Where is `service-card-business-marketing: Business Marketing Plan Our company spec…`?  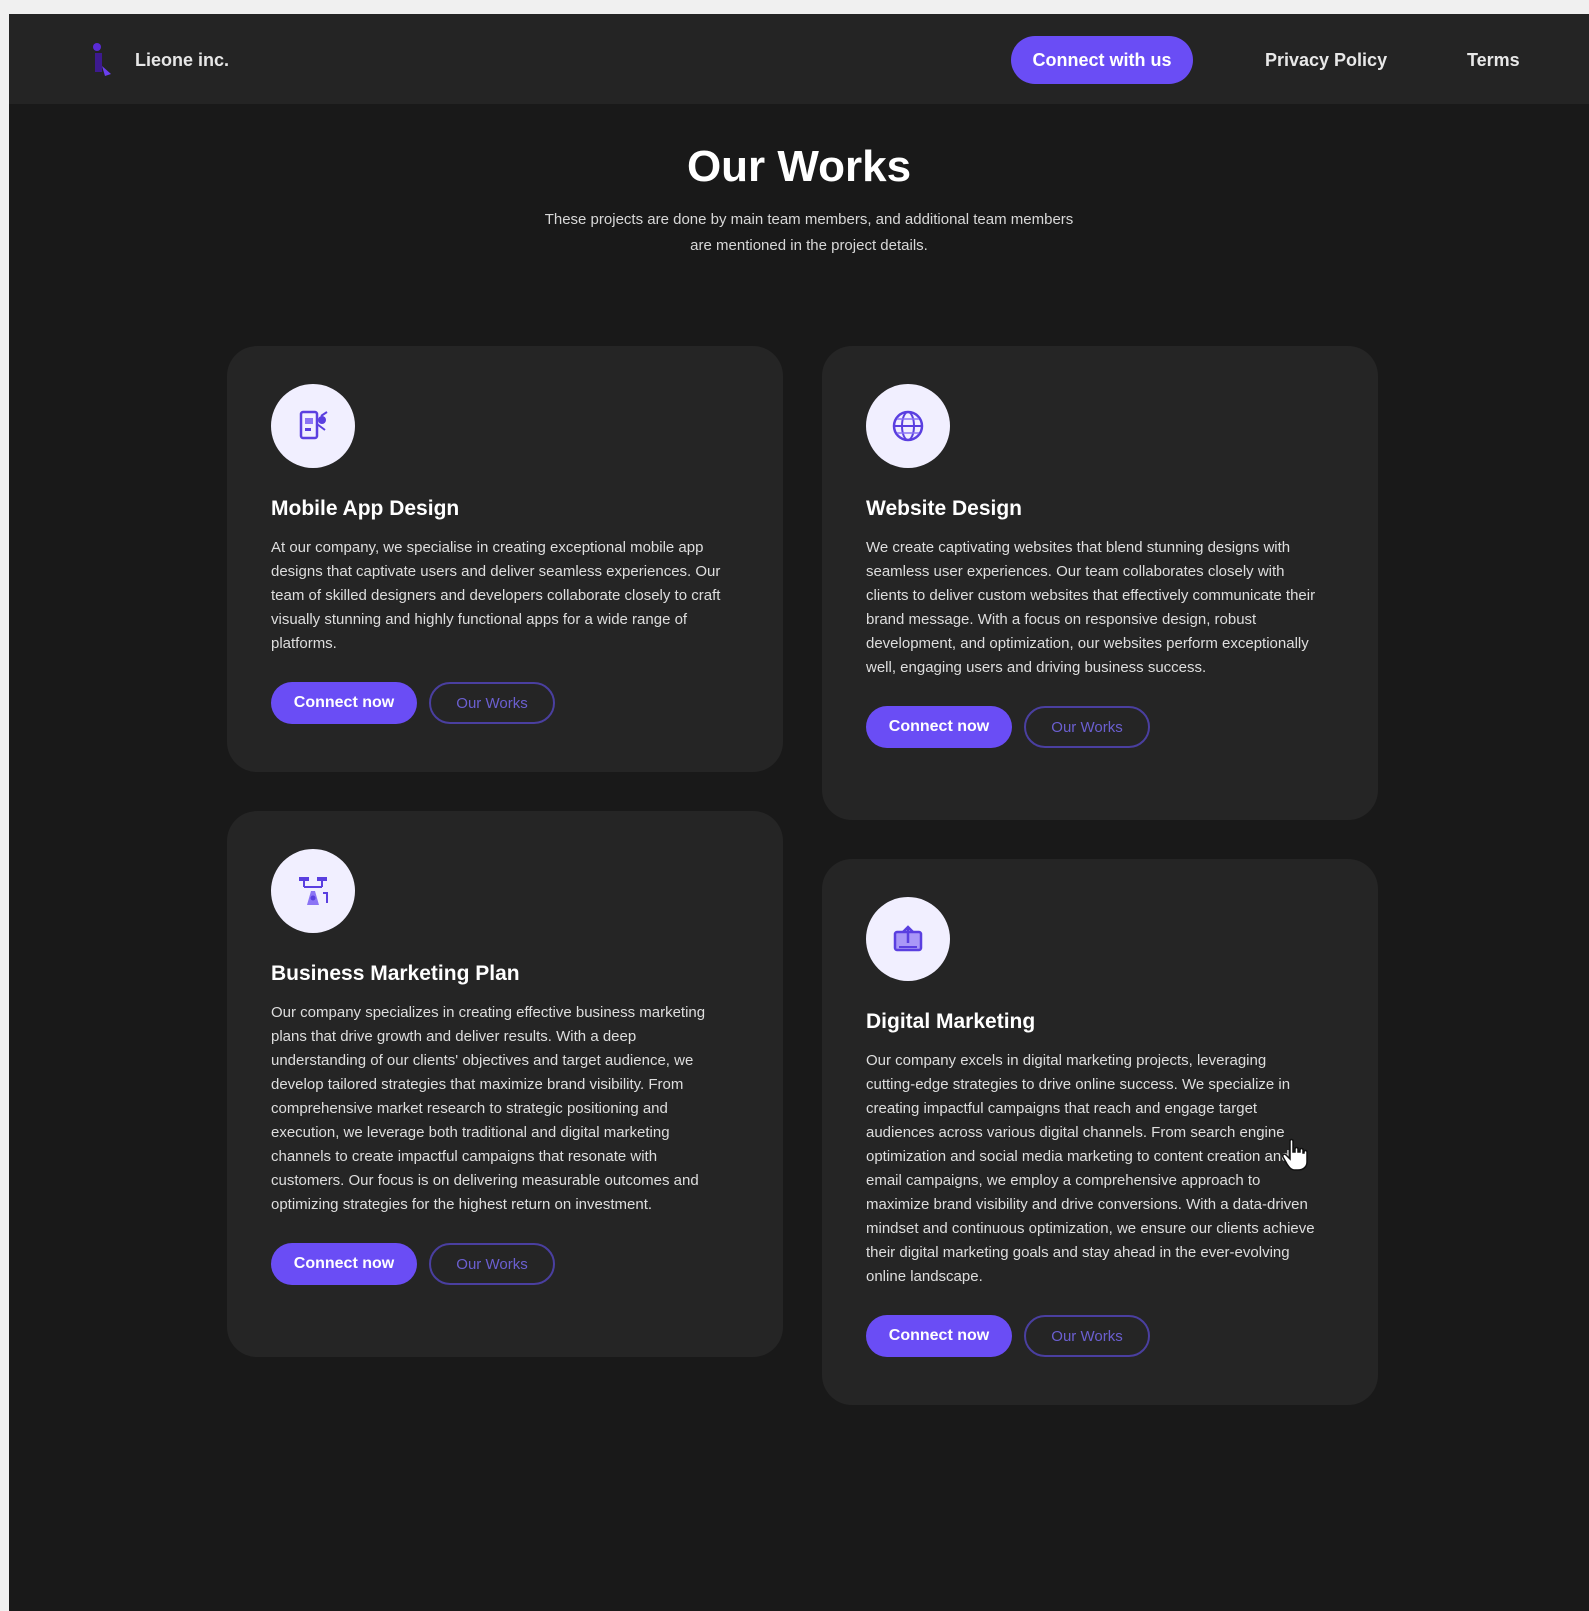 service-card-business-marketing: Business Marketing Plan Our company spec… is located at coordinates (505, 1084).